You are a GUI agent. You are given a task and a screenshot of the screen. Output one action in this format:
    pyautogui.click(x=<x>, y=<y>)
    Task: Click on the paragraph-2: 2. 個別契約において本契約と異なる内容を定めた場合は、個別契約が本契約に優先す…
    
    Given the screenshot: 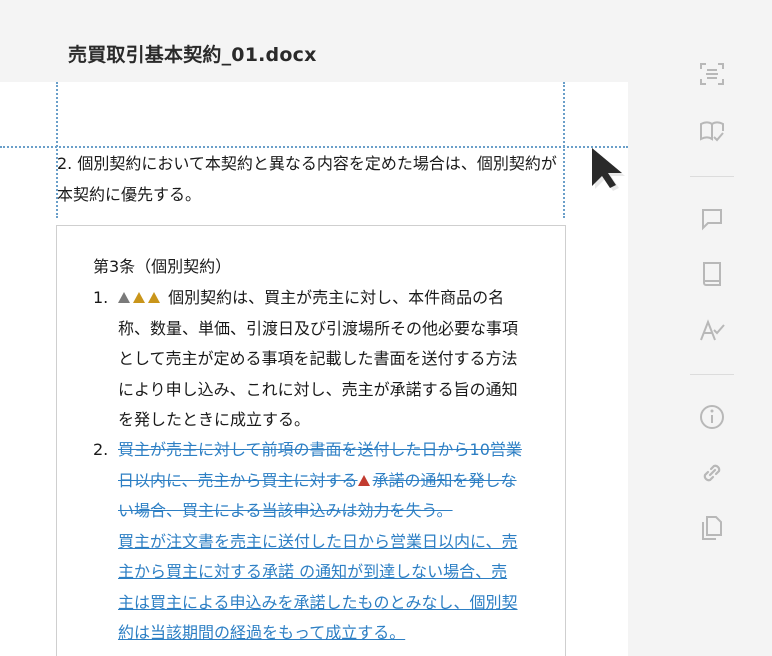 What is the action you would take?
    pyautogui.click(x=310, y=179)
    